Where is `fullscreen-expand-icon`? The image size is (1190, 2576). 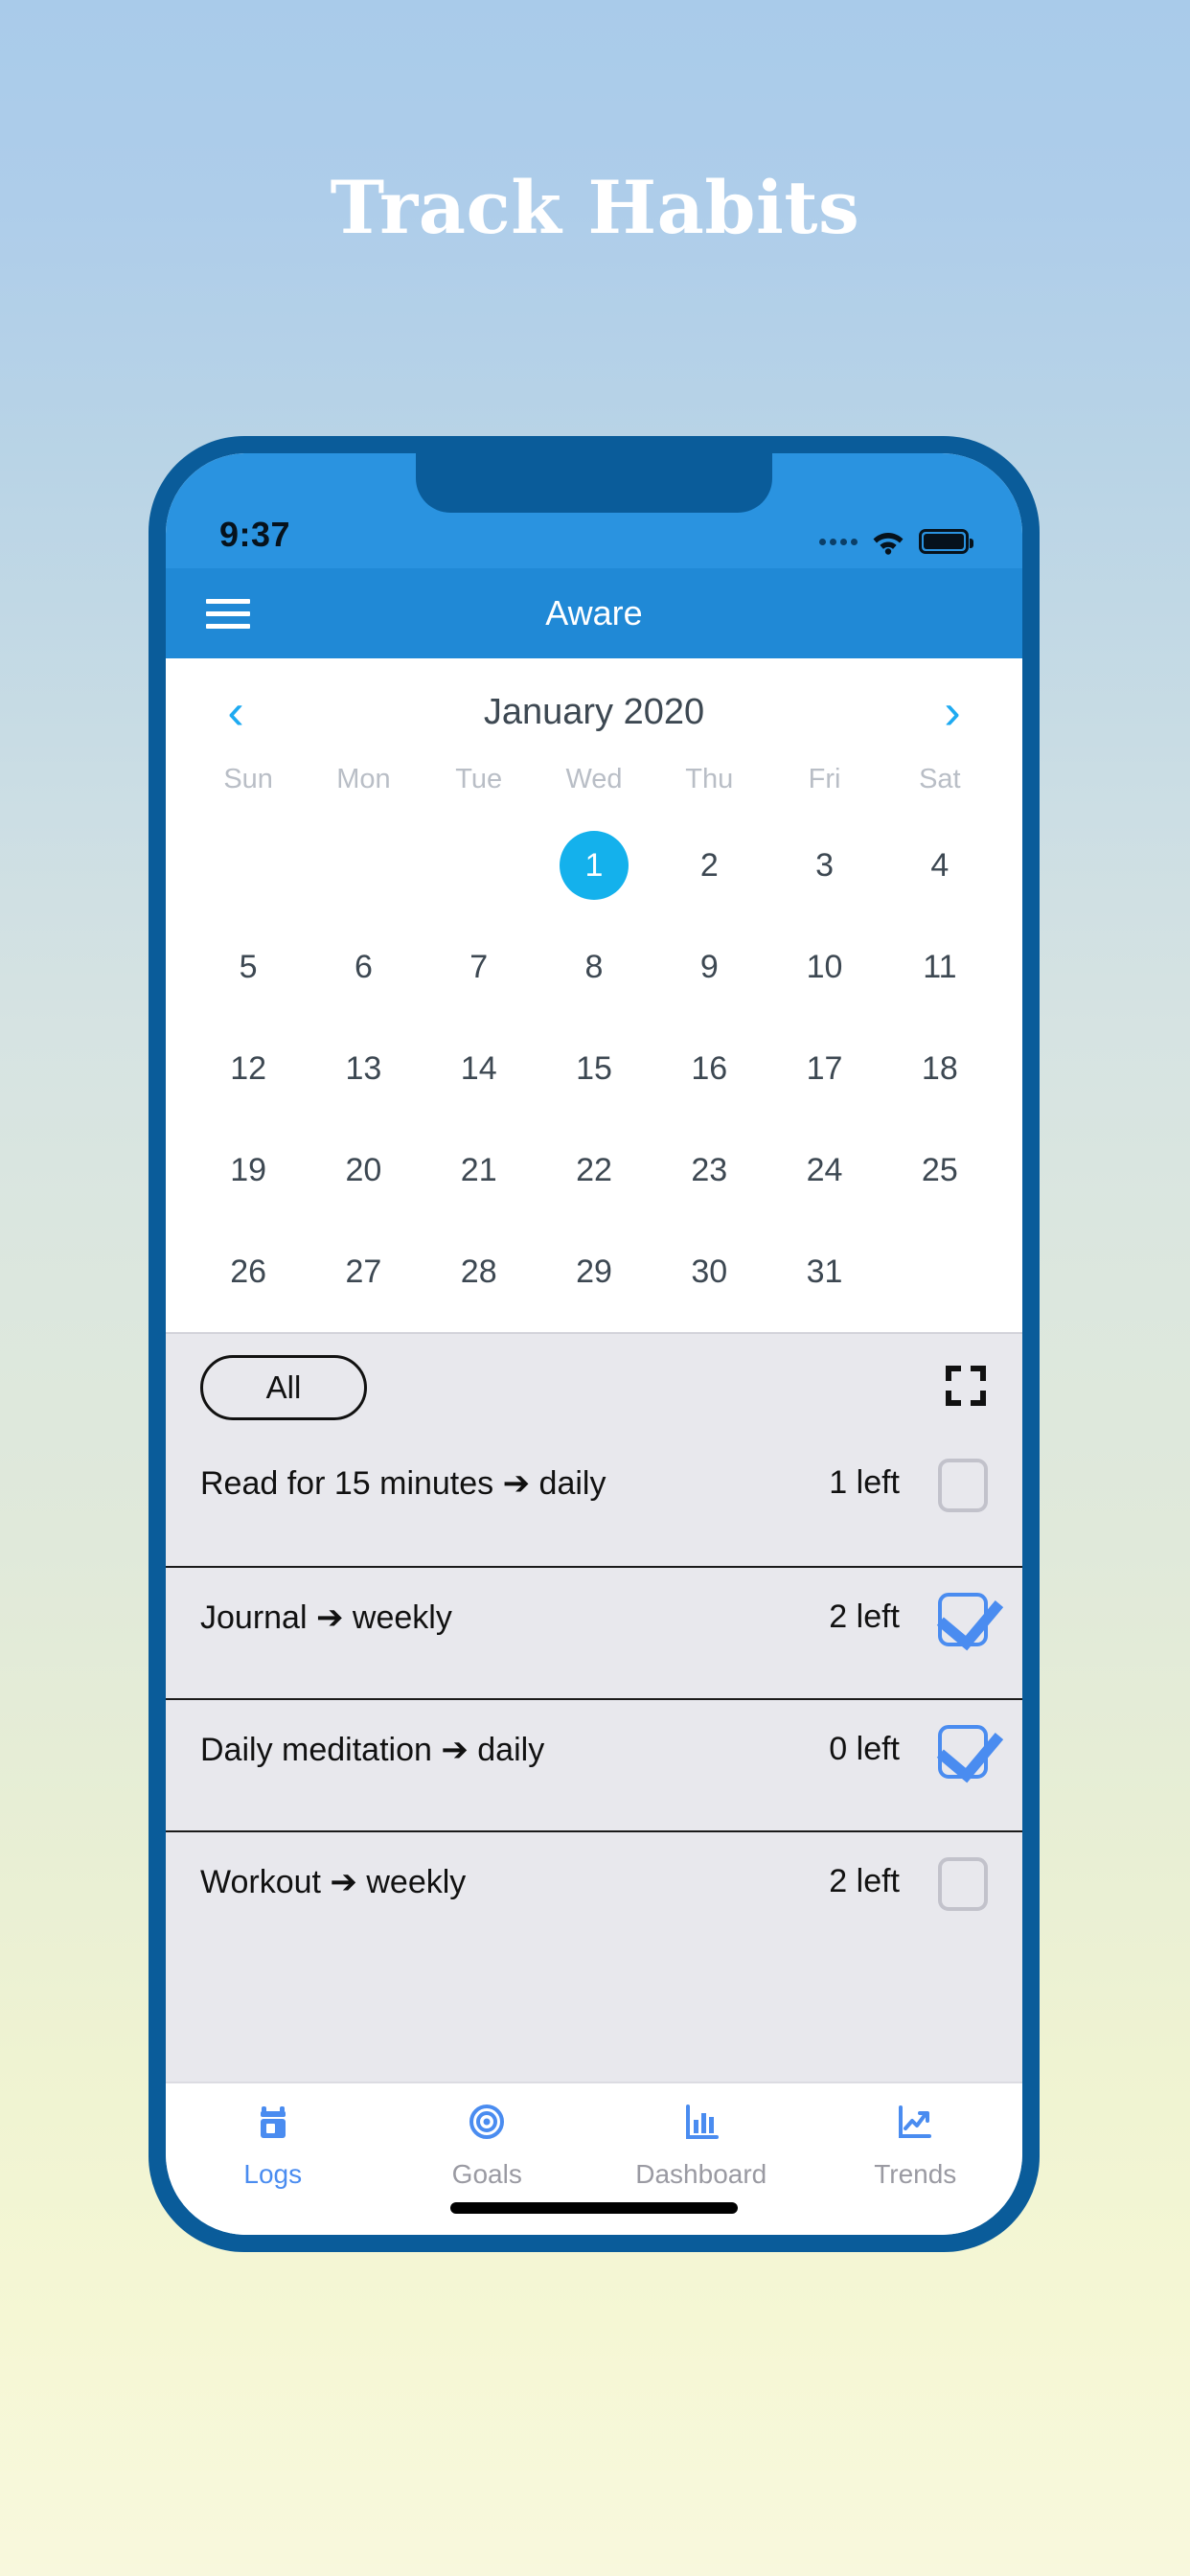 fullscreen-expand-icon is located at coordinates (966, 1388).